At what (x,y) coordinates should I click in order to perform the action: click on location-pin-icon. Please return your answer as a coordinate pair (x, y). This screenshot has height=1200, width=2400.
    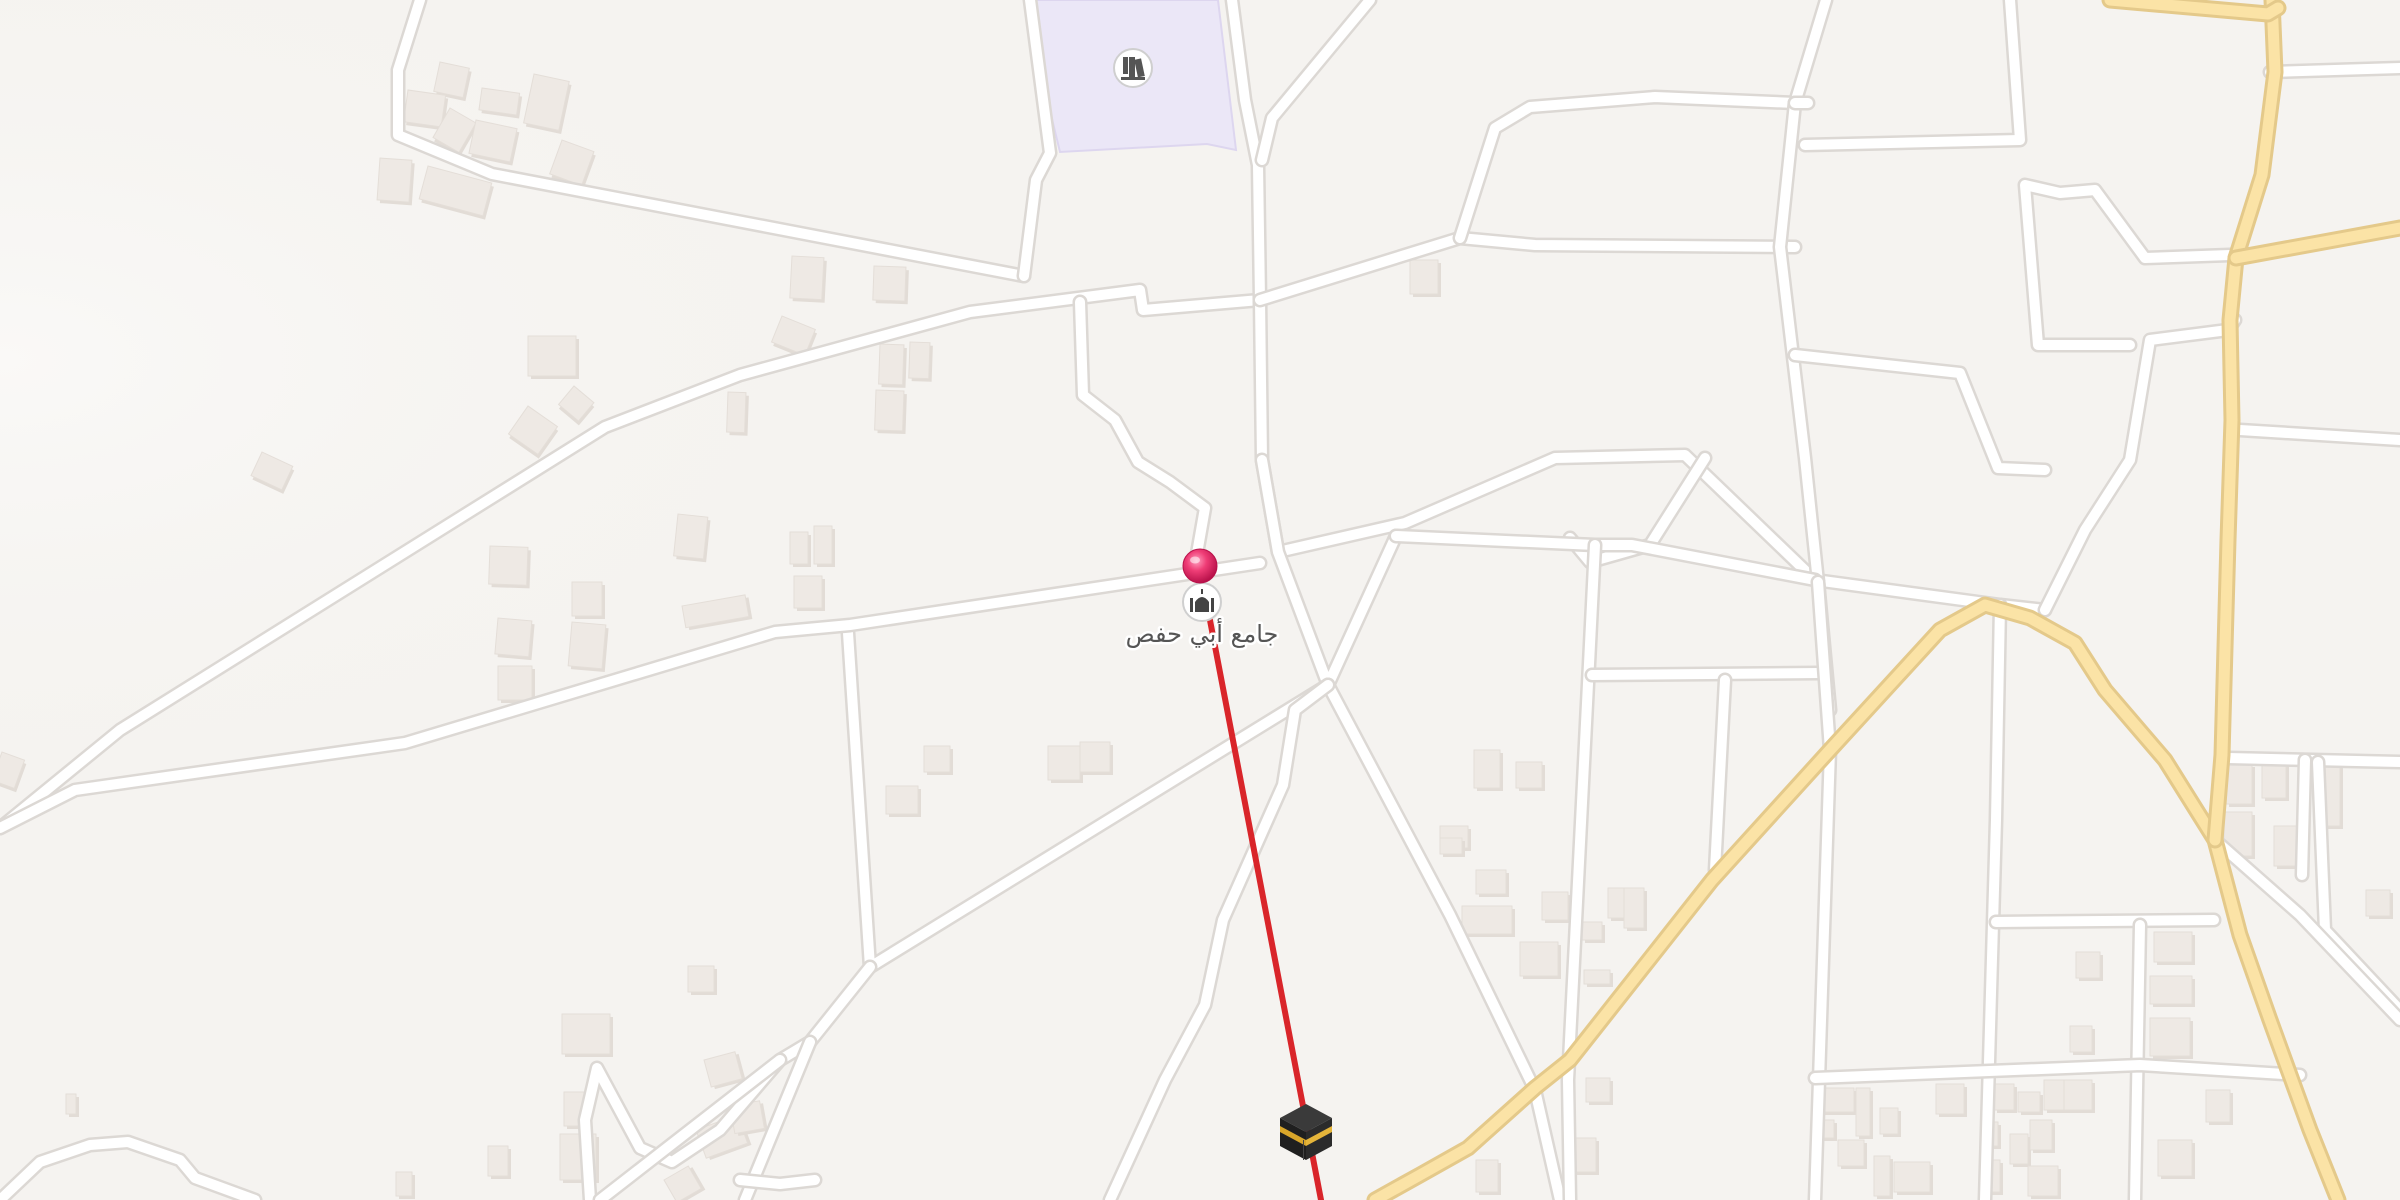
    Looking at the image, I should click on (1200, 566).